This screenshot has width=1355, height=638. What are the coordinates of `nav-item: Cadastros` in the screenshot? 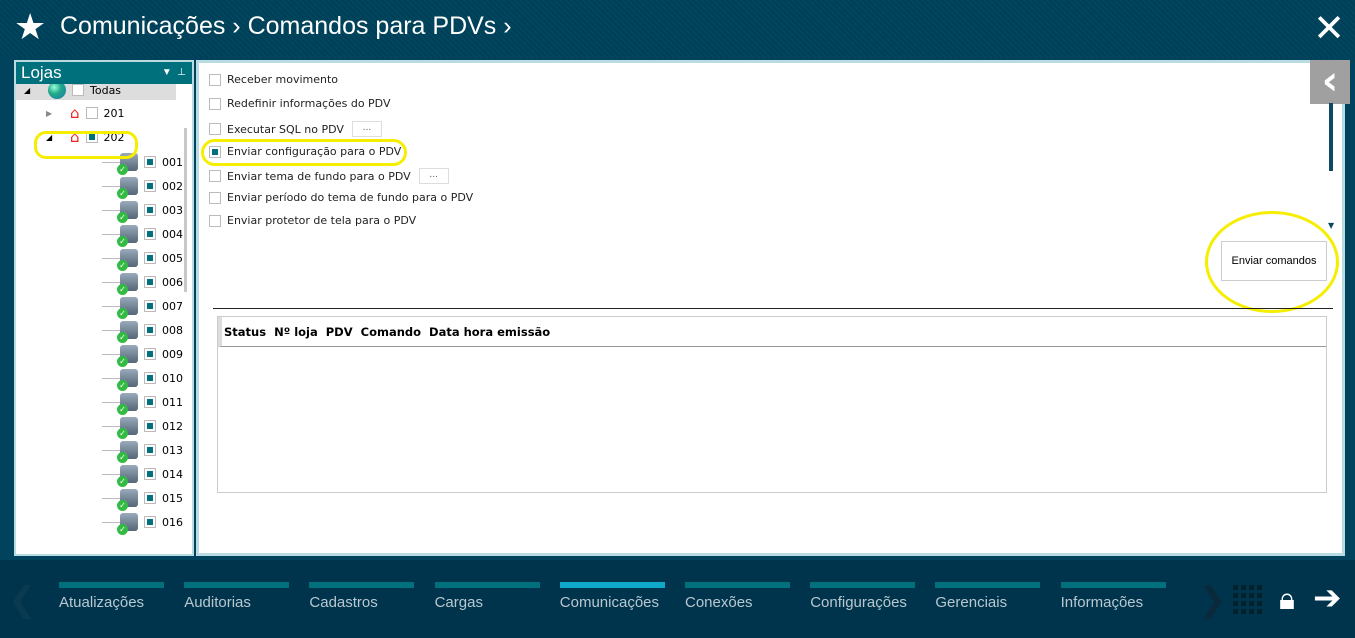 It's located at (362, 596).